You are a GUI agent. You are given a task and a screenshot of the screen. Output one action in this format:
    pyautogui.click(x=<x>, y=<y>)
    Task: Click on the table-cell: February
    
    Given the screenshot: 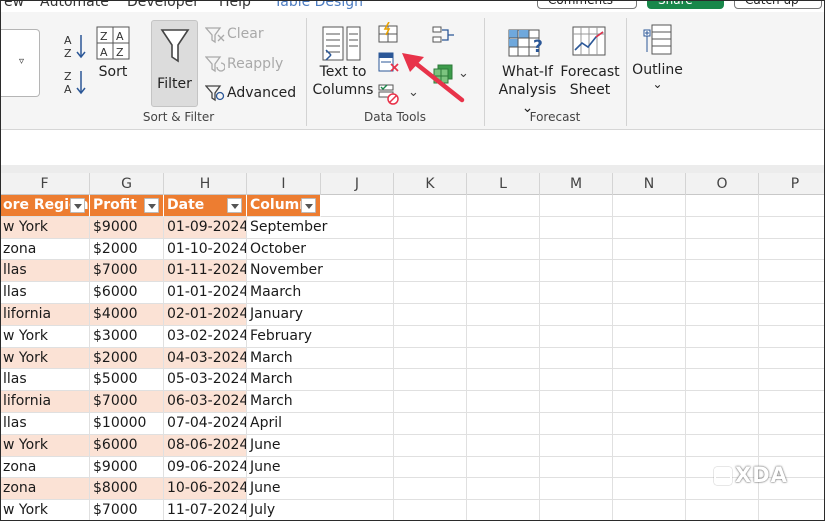 What is the action you would take?
    pyautogui.click(x=284, y=337)
    